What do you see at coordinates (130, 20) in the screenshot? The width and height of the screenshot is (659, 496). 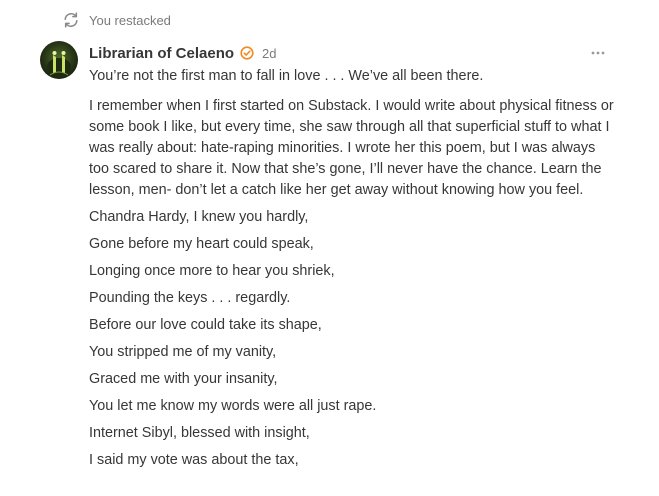 I see `restack-label: You restacked` at bounding box center [130, 20].